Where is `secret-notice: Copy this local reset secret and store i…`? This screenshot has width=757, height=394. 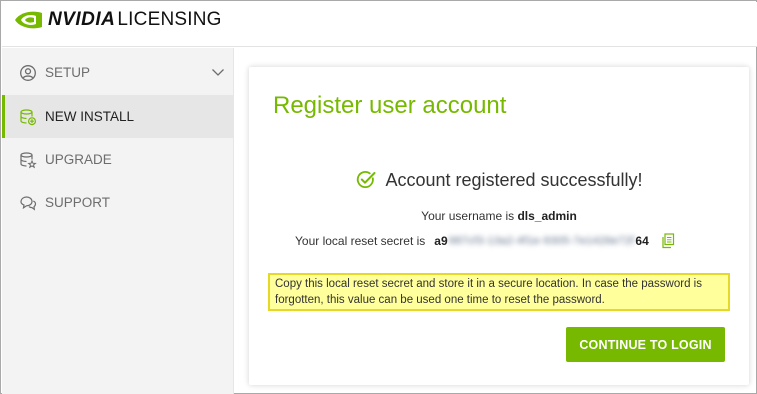 secret-notice: Copy this local reset secret and store i… is located at coordinates (499, 292).